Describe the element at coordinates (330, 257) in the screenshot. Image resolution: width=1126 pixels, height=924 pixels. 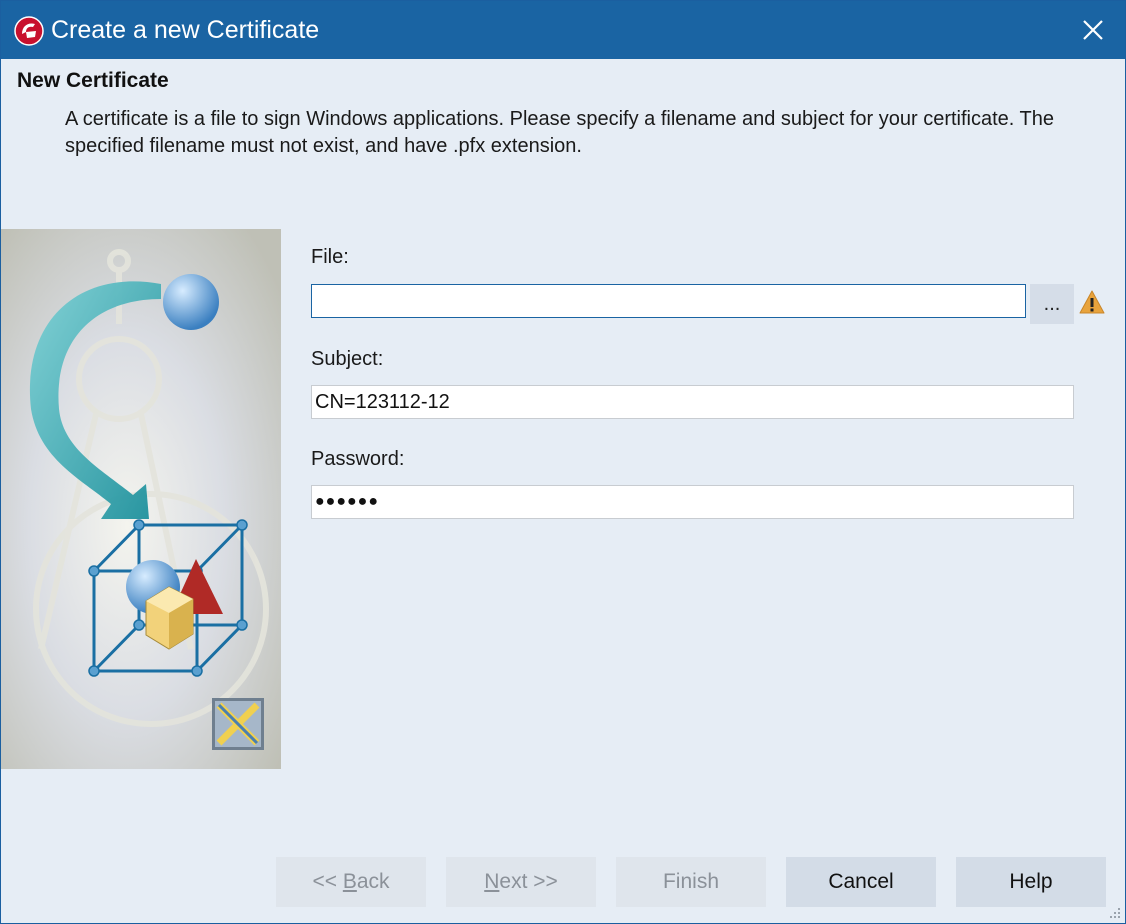
I see `file-label: File:` at that location.